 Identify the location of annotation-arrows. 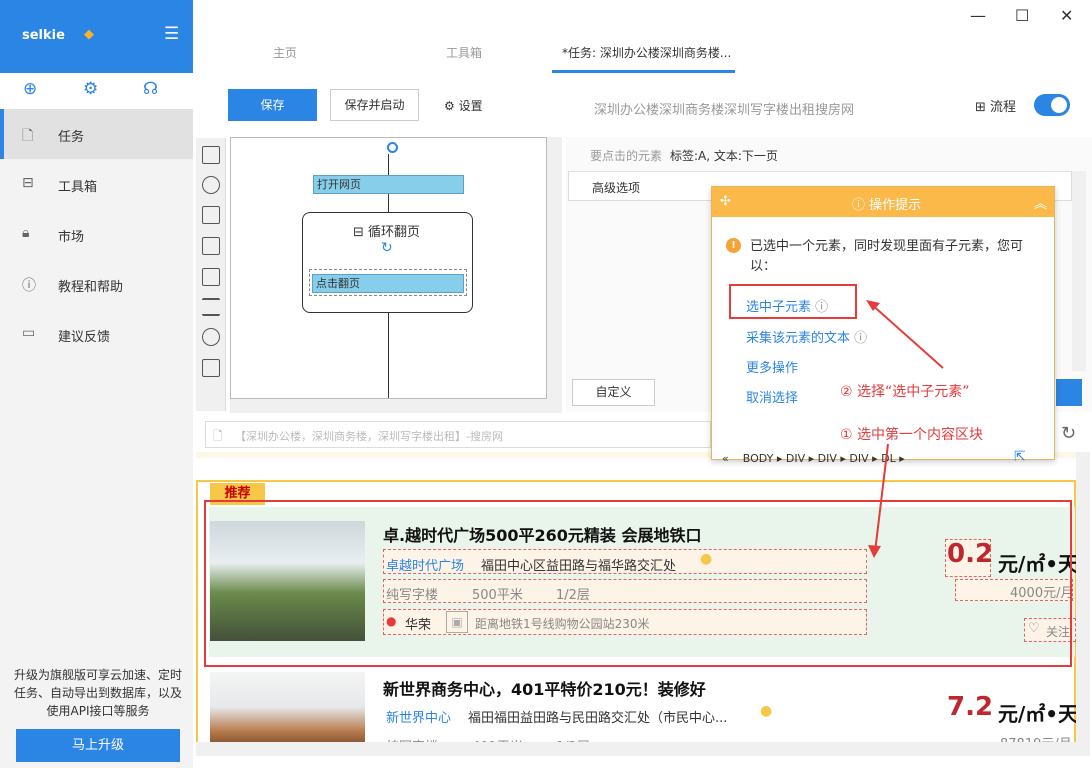
(905, 429).